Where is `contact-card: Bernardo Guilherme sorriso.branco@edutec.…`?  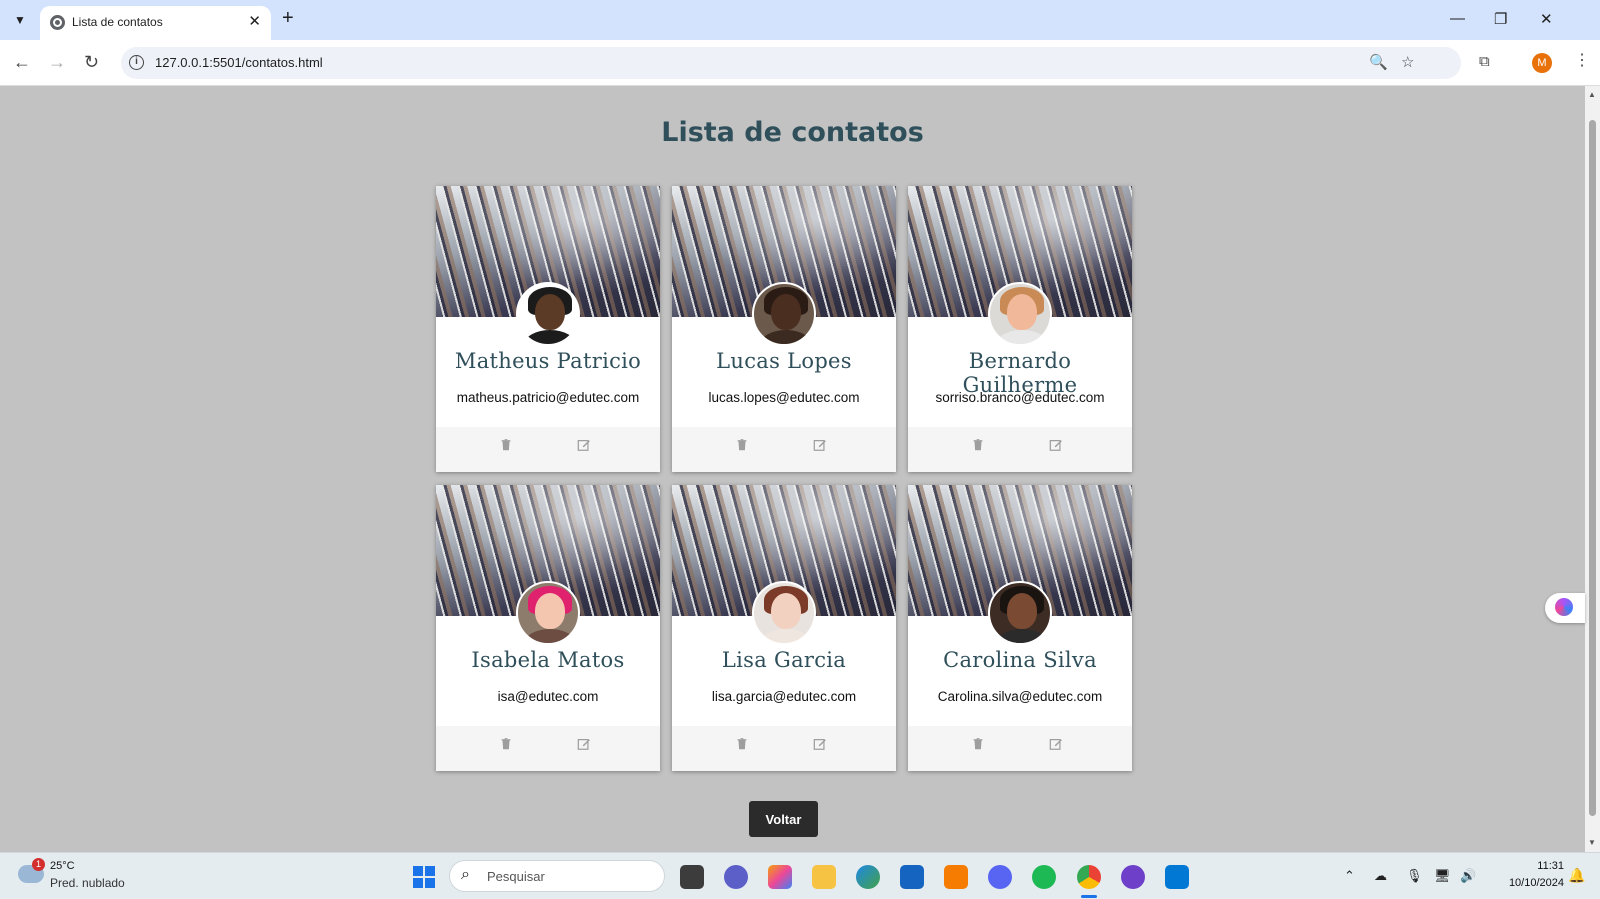 contact-card: Bernardo Guilherme sorriso.branco@edutec.… is located at coordinates (1020, 329).